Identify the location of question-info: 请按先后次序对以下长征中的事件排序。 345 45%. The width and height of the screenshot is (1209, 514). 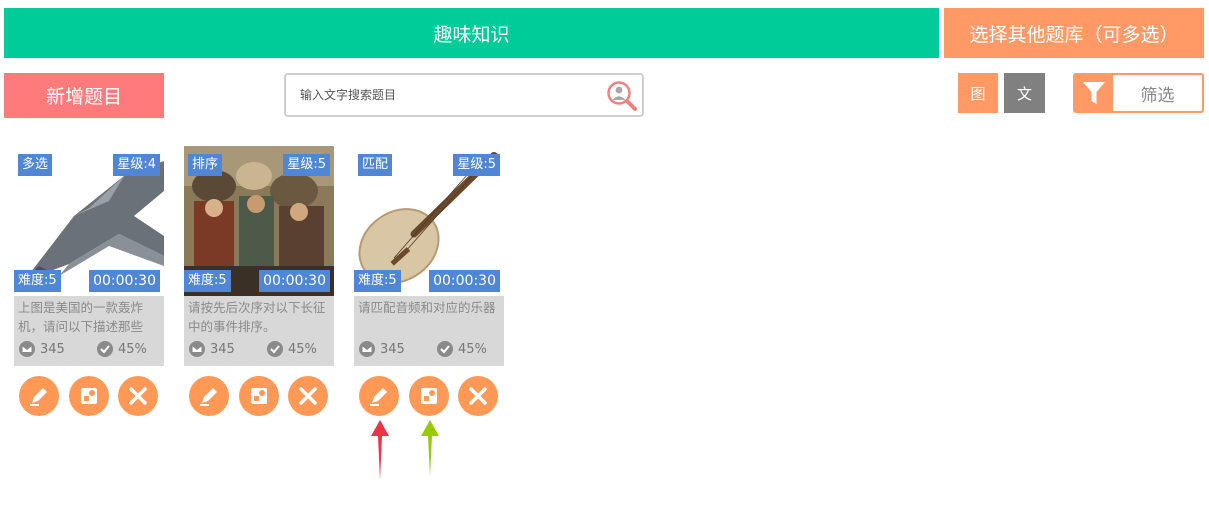
(259, 331).